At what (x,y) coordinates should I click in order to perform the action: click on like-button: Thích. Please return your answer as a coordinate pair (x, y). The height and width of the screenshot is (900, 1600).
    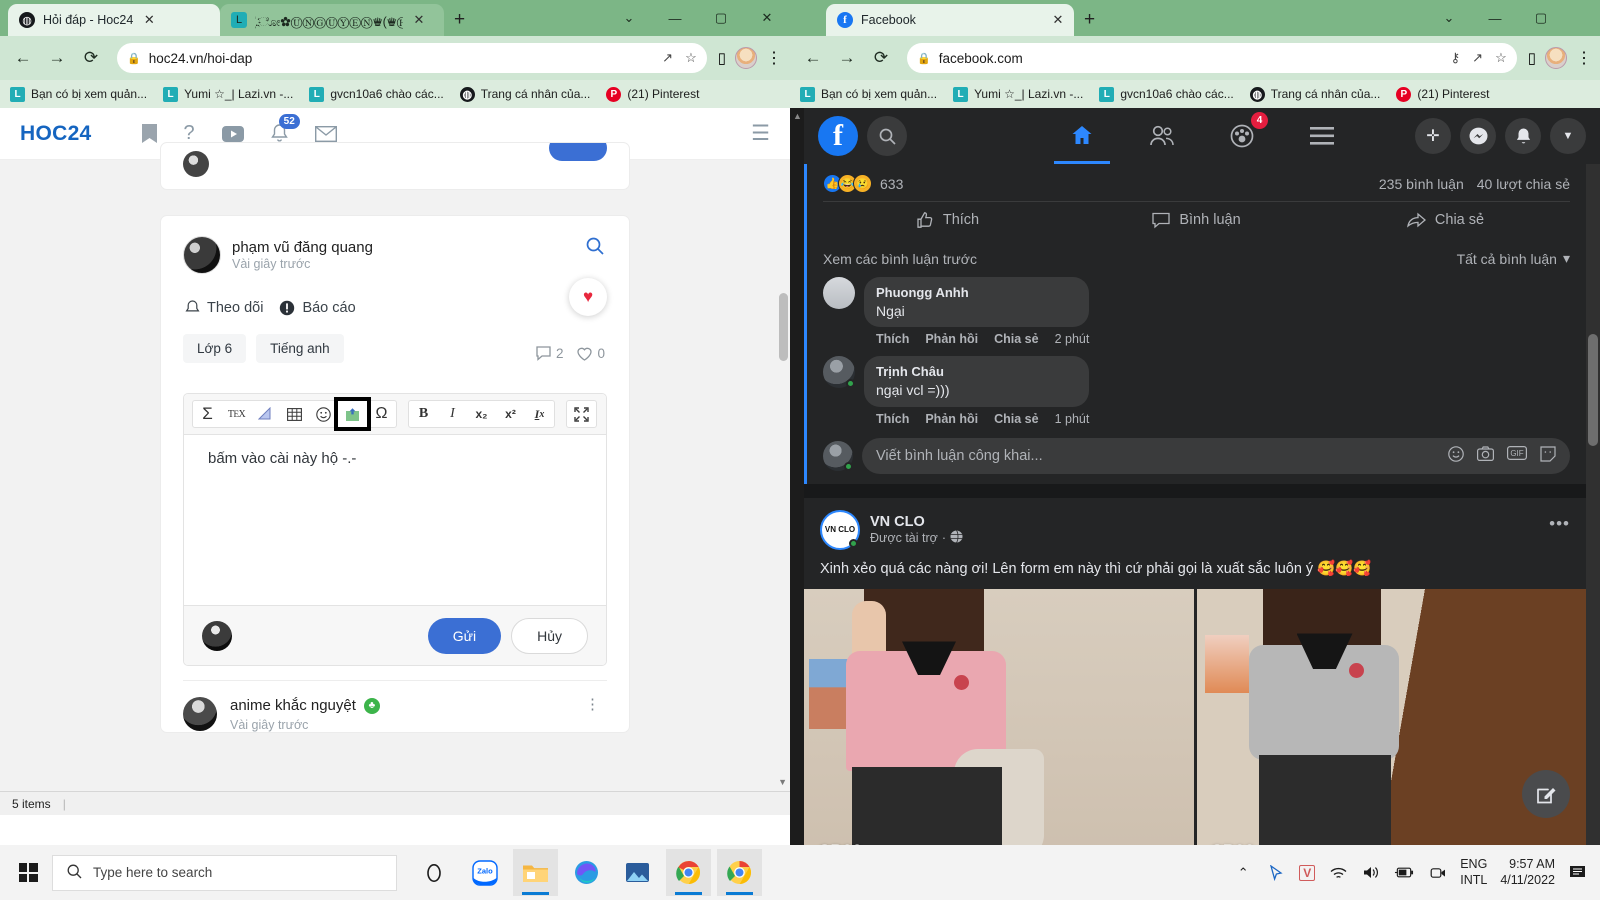
    Looking at the image, I should click on (947, 220).